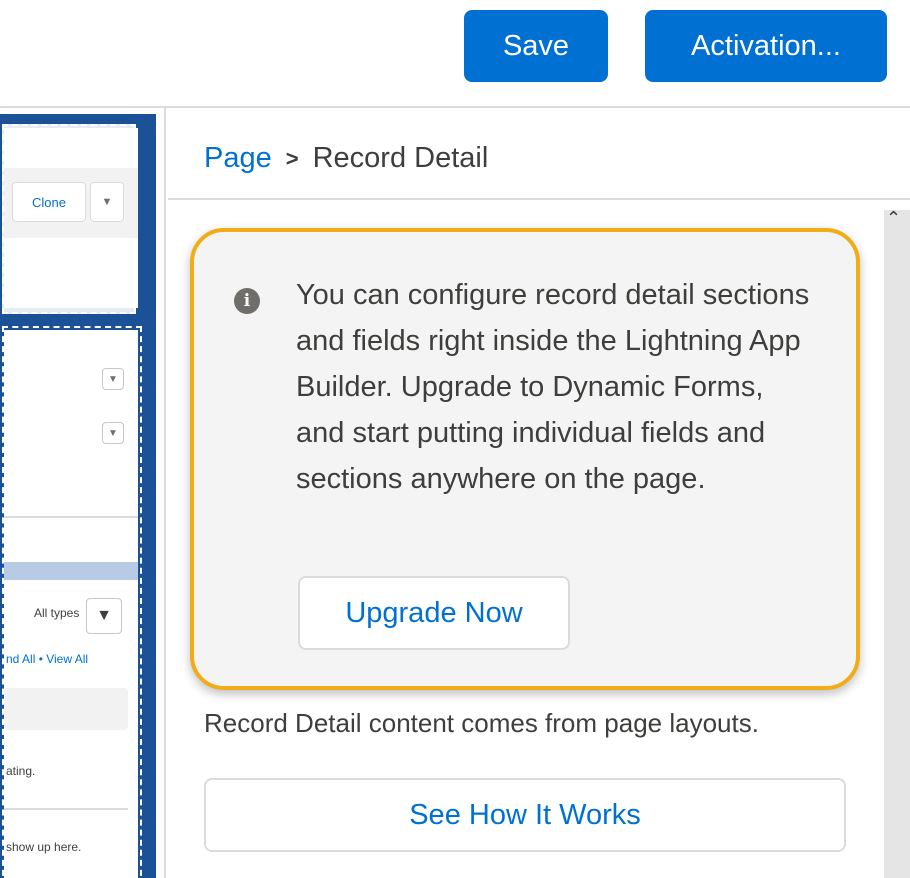  I want to click on scroll-up-icon: ⌃, so click(893, 218).